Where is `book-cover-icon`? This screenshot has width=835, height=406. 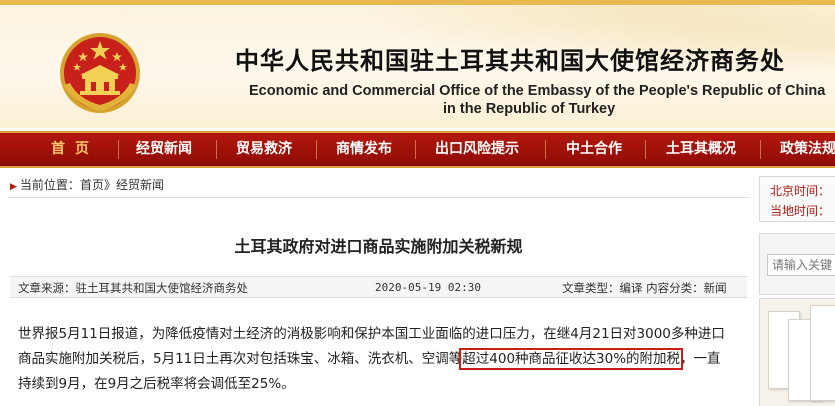
book-cover-icon is located at coordinates (822, 353).